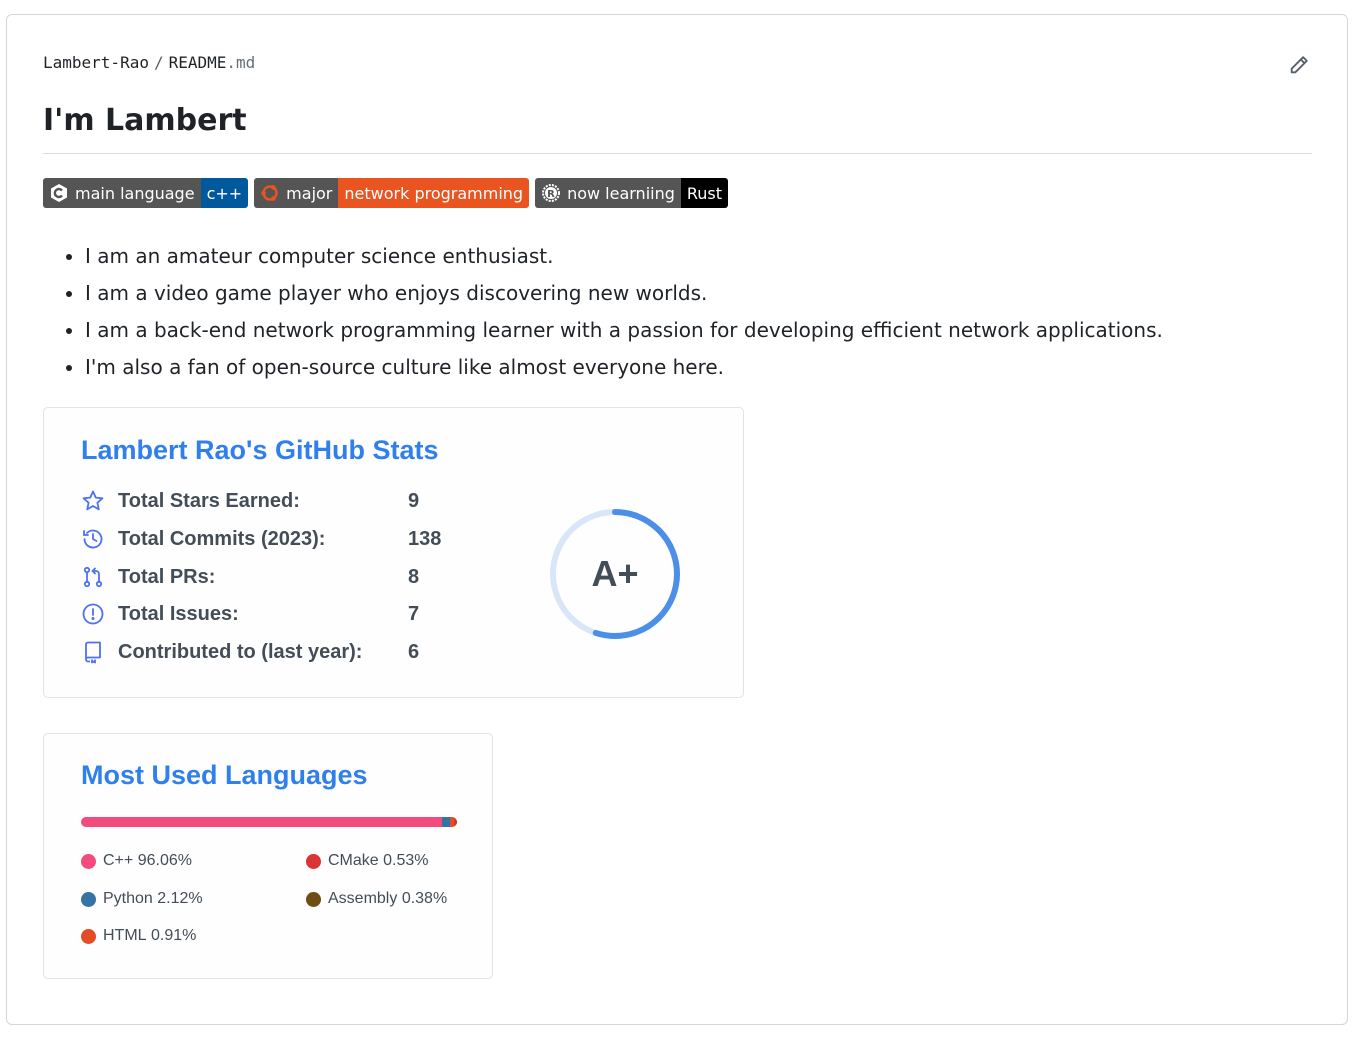  What do you see at coordinates (249, 614) in the screenshot?
I see `stat-row-issues: Total Issues: 7` at bounding box center [249, 614].